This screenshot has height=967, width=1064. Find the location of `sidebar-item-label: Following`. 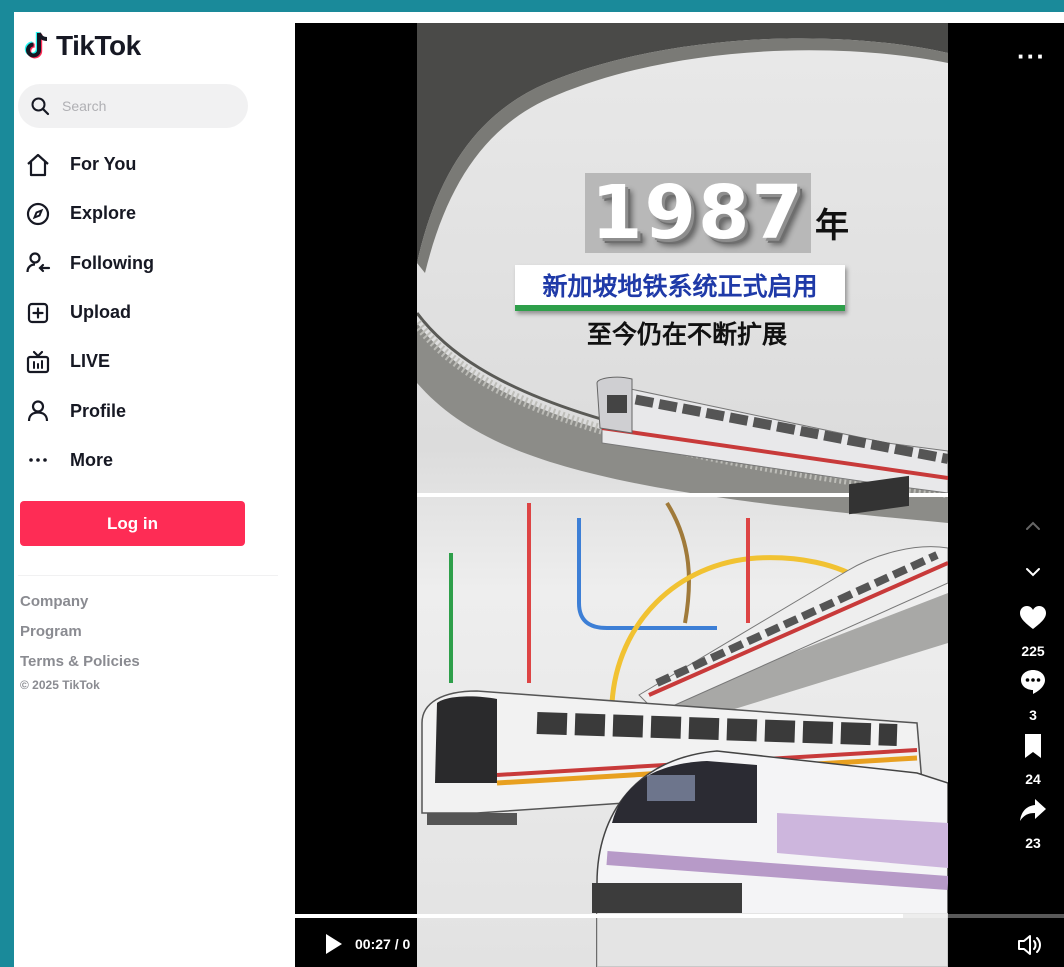

sidebar-item-label: Following is located at coordinates (112, 262).